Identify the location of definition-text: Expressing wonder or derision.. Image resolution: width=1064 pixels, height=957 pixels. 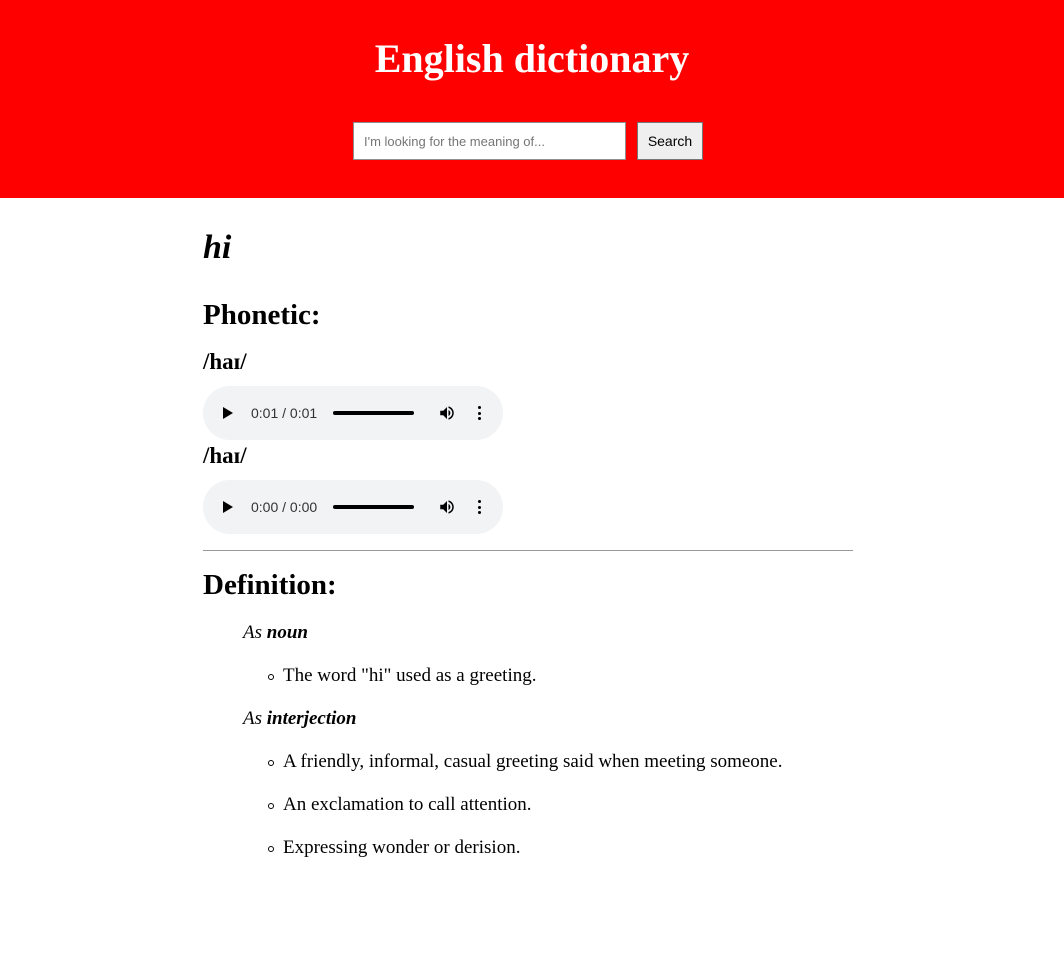
(402, 847).